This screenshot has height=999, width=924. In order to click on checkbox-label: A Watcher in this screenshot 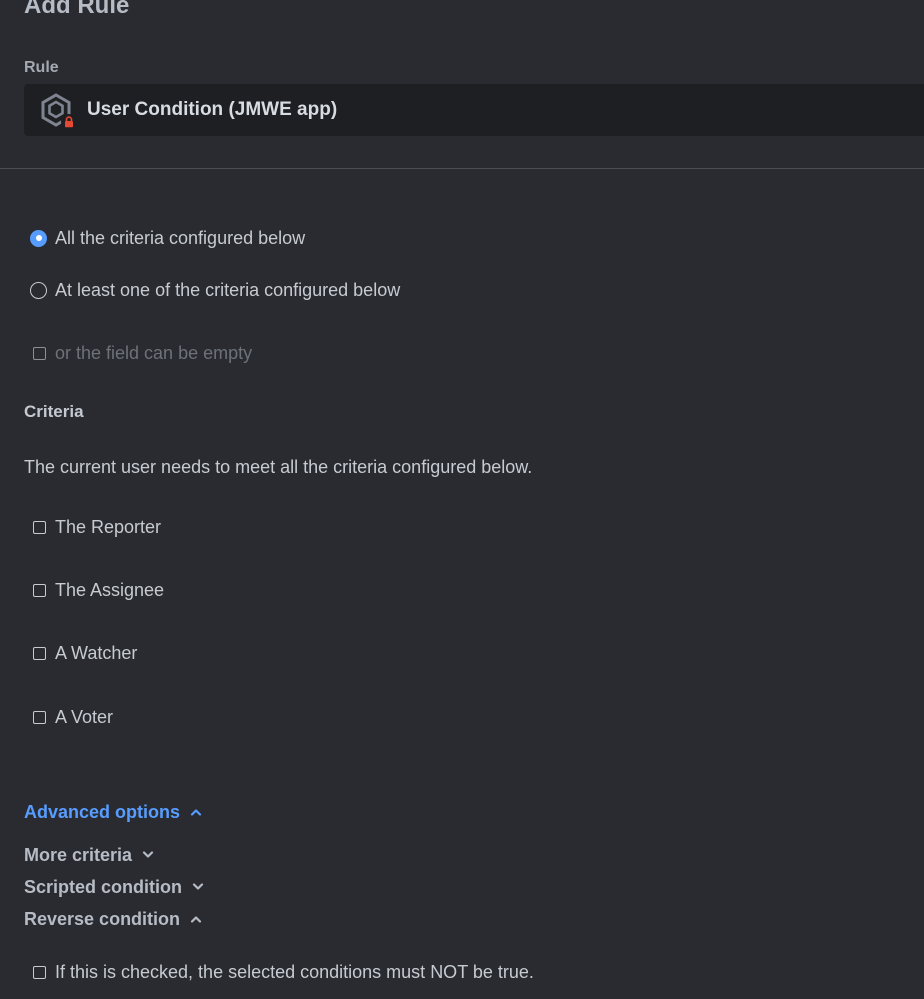, I will do `click(96, 653)`.